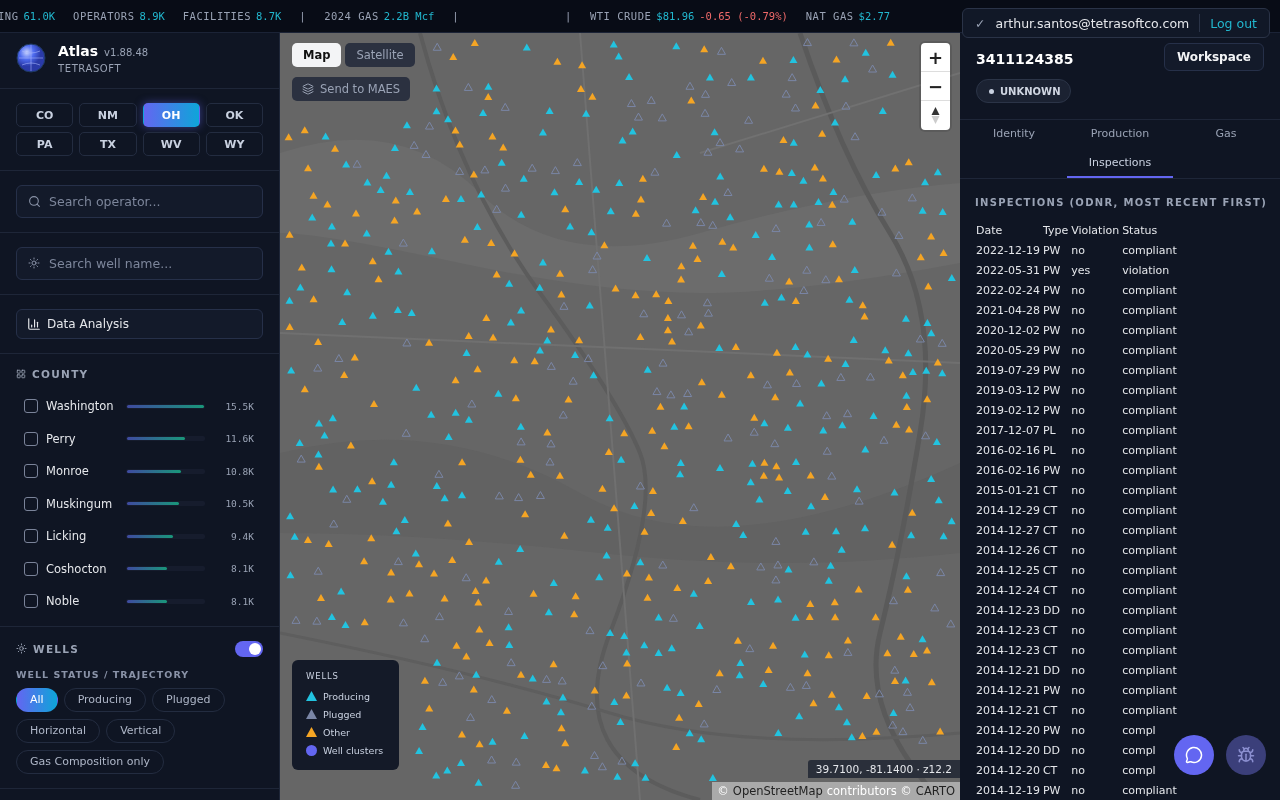 Image resolution: width=1280 pixels, height=800 pixels. I want to click on logout-link: Log out, so click(1233, 23).